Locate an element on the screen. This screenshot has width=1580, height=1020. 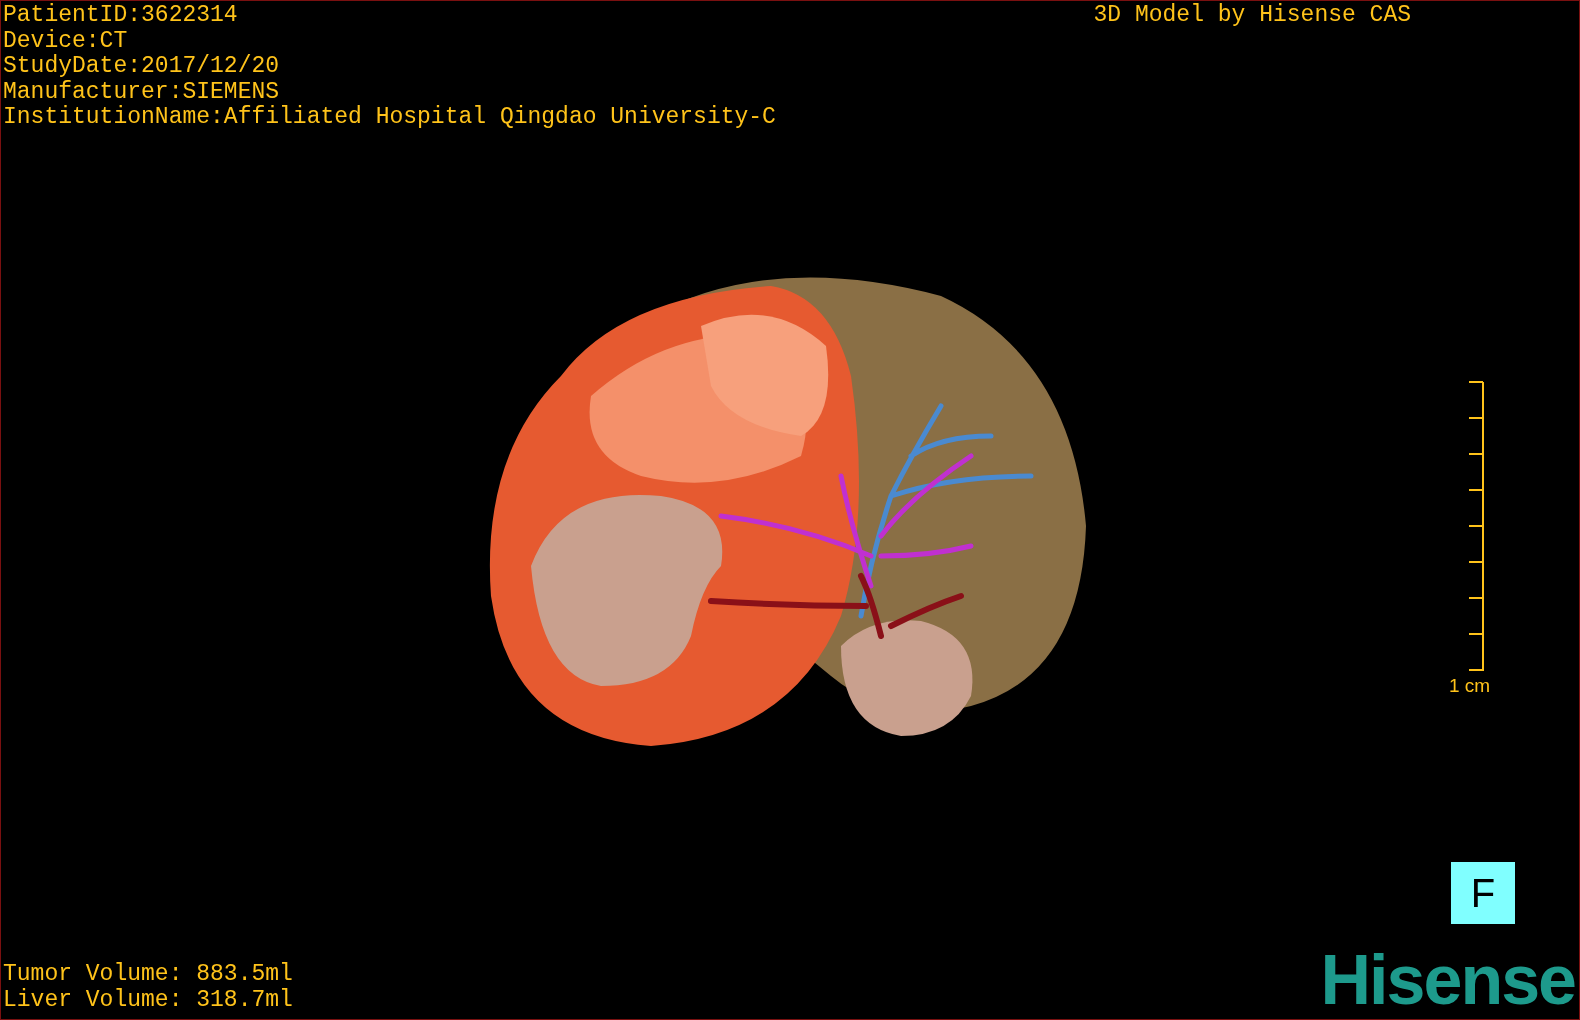
view-direction-button: F is located at coordinates (1483, 893).